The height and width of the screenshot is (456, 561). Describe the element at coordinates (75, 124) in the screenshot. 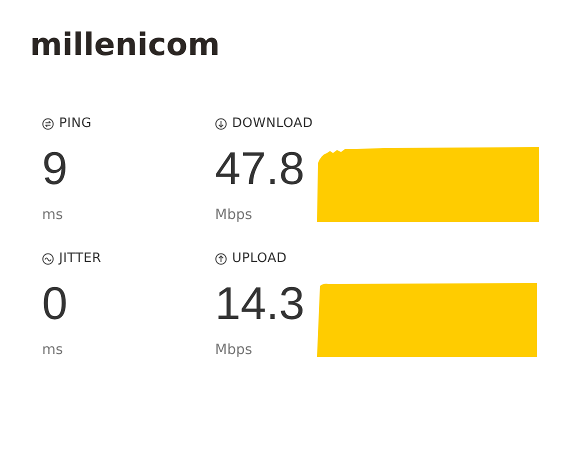

I see `metric-label: PING` at that location.